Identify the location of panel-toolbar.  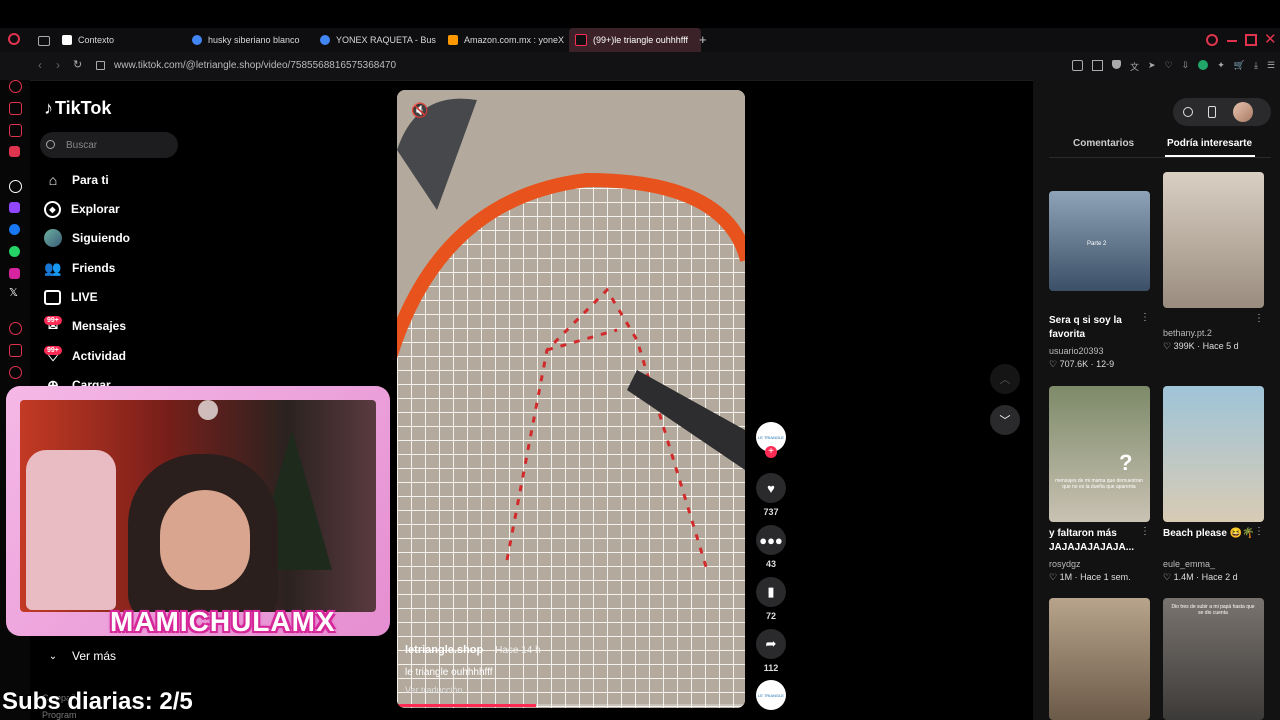
(1222, 112).